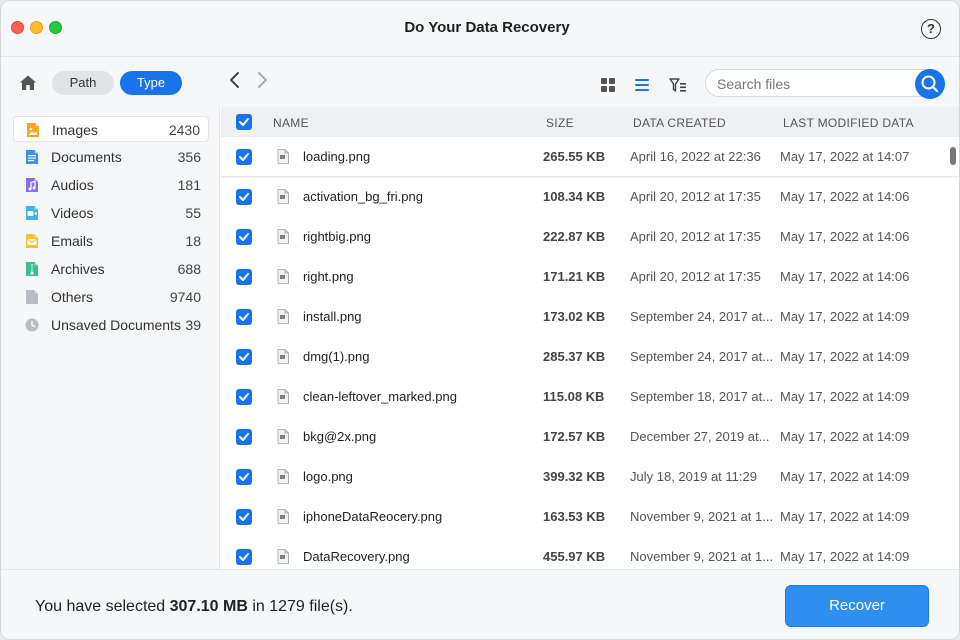 The height and width of the screenshot is (640, 960). I want to click on sidebar-item-images: Images 2430, so click(111, 129).